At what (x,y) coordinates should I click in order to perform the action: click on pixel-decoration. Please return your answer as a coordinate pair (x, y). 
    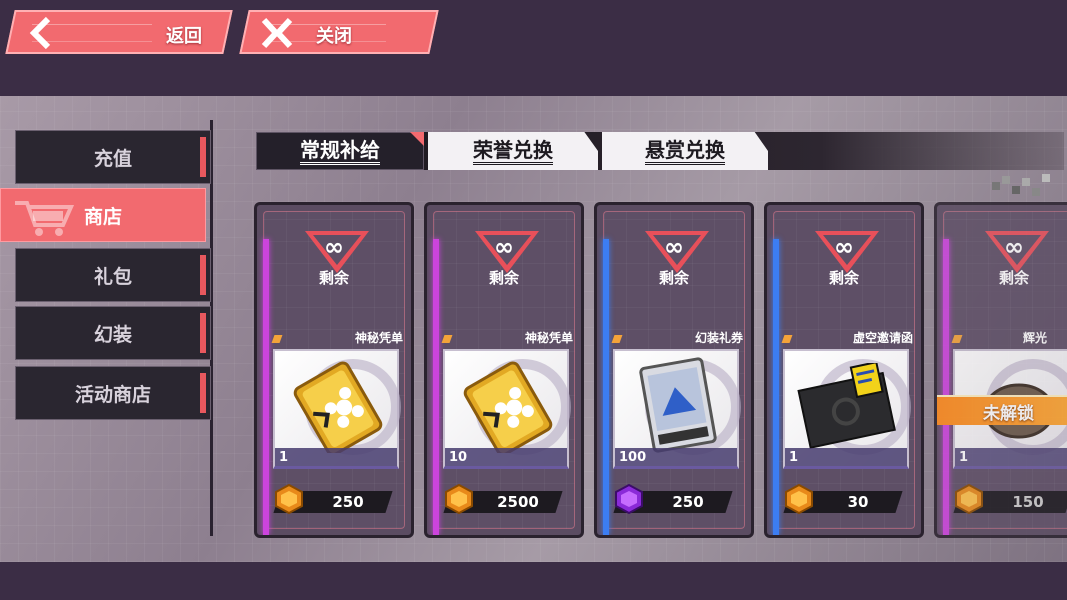
    Looking at the image, I should click on (1021, 185).